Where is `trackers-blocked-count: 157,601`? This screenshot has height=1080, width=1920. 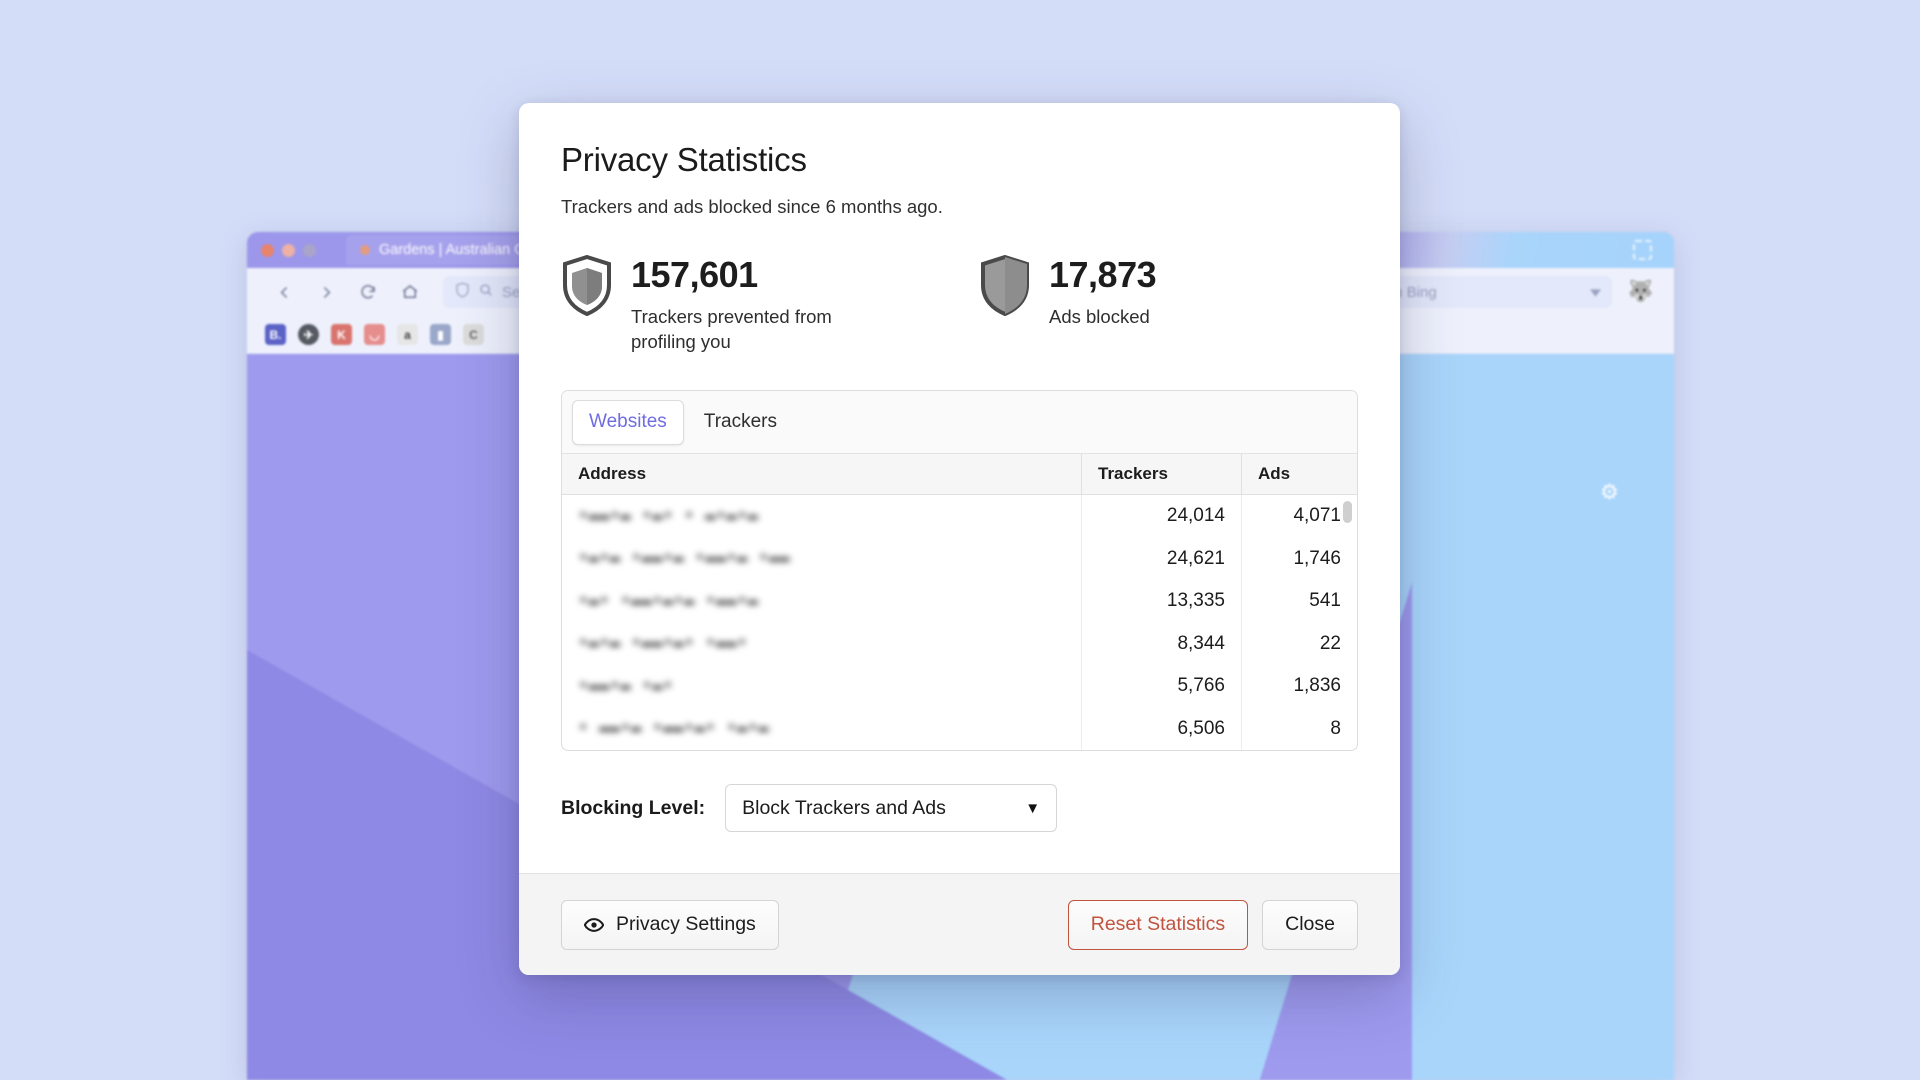
trackers-blocked-count: 157,601 is located at coordinates (694, 274).